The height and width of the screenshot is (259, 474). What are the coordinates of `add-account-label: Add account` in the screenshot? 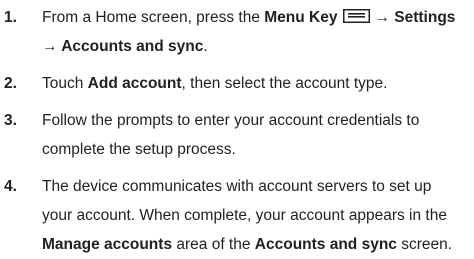 It's located at (134, 83).